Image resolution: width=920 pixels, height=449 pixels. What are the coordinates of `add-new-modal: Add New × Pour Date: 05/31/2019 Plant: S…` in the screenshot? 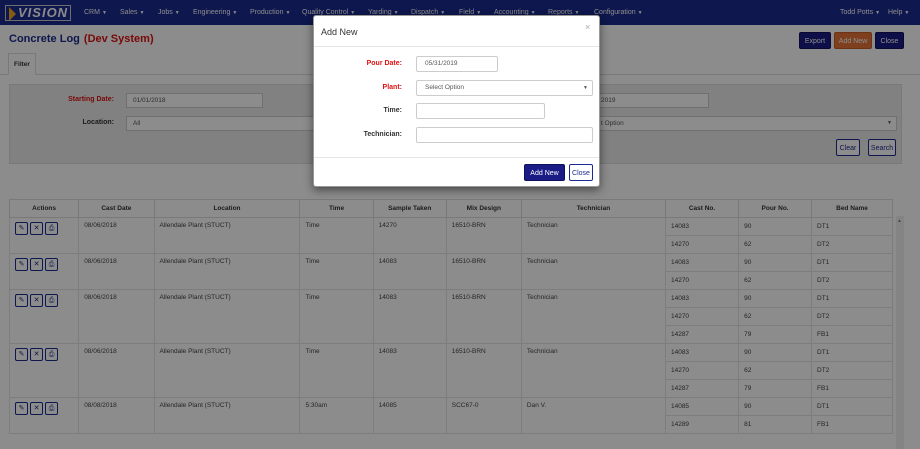 It's located at (456, 101).